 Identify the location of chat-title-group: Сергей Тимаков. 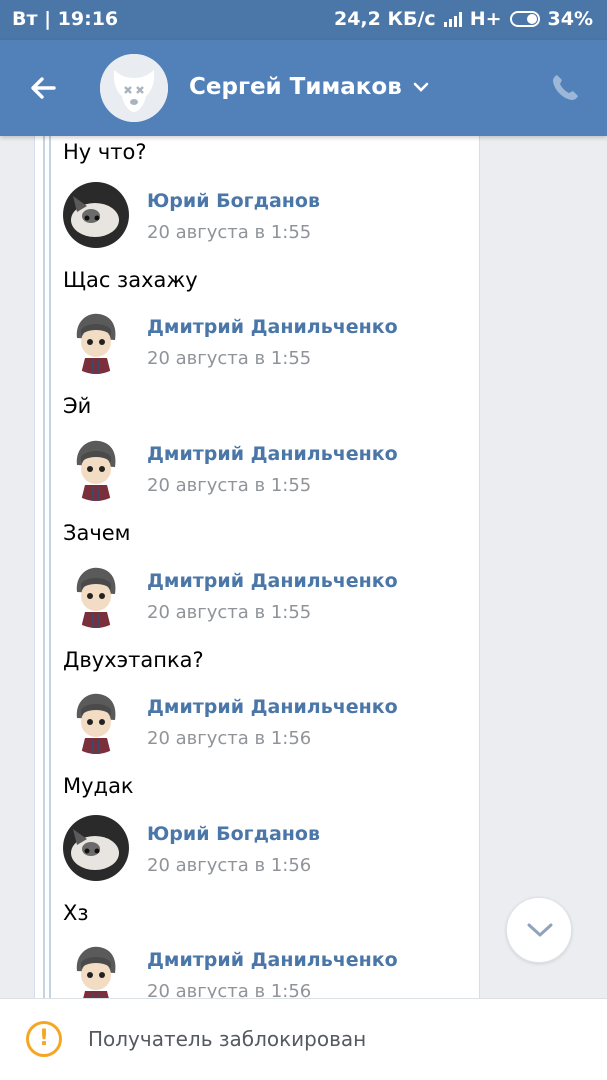
(309, 87).